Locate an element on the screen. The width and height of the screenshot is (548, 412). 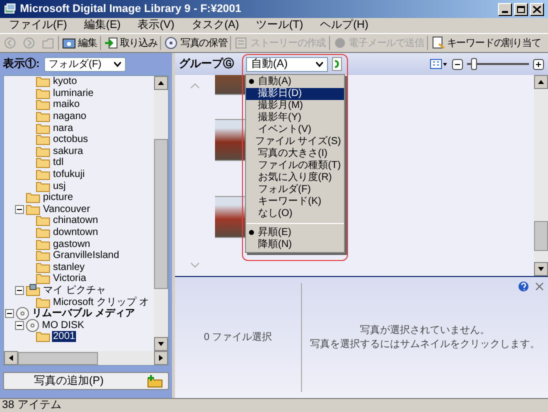
tree-item: Victoria is located at coordinates (70, 278).